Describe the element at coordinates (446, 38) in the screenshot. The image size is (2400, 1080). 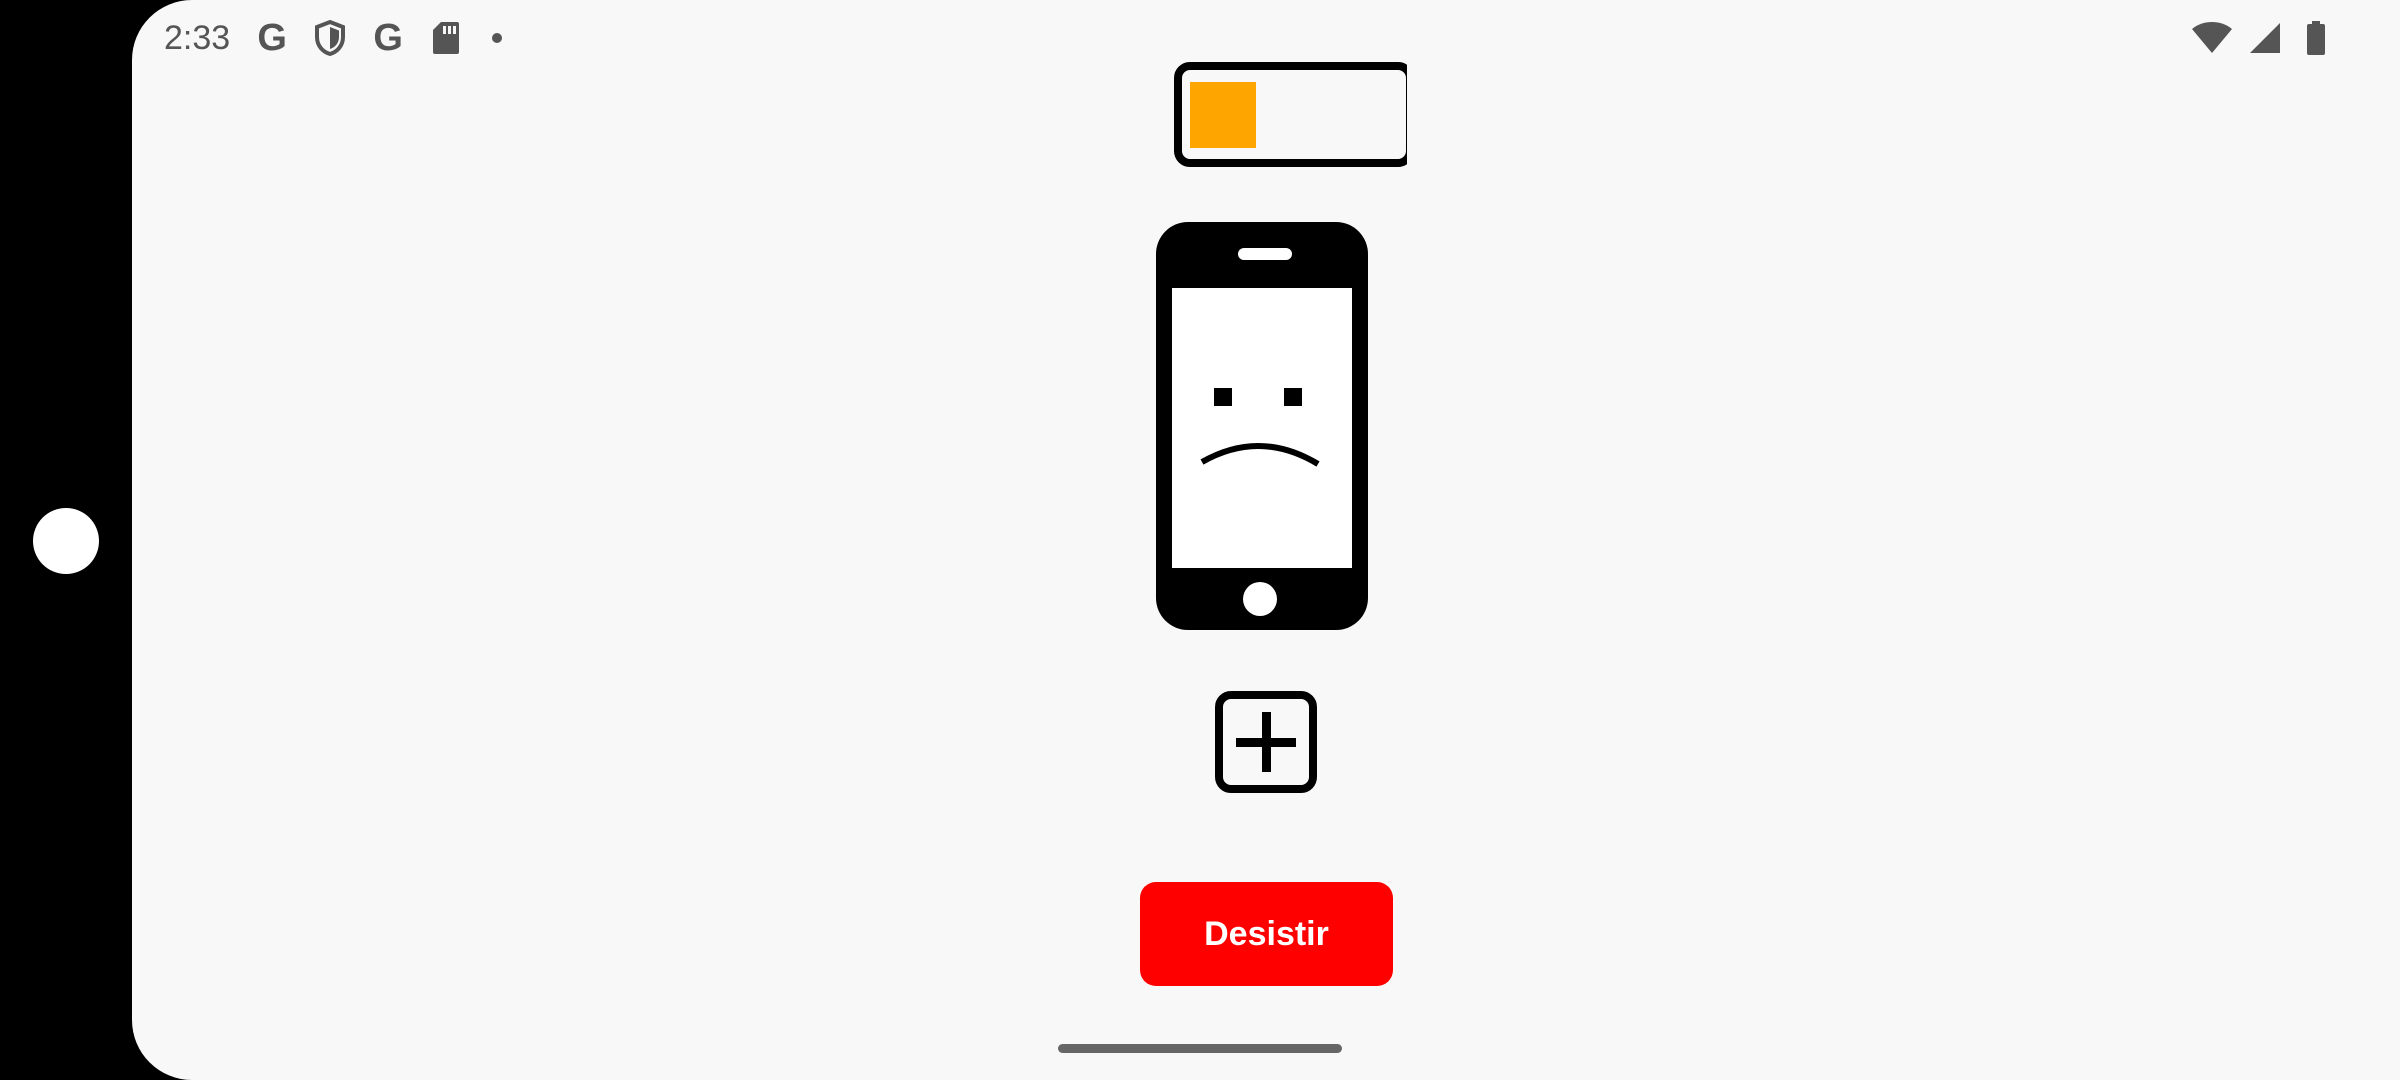
I see `sd-card-icon` at that location.